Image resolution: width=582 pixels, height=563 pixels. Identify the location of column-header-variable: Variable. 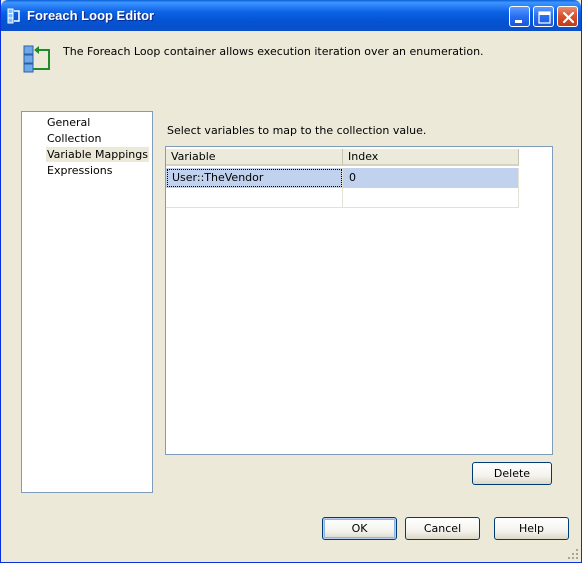
(254, 157).